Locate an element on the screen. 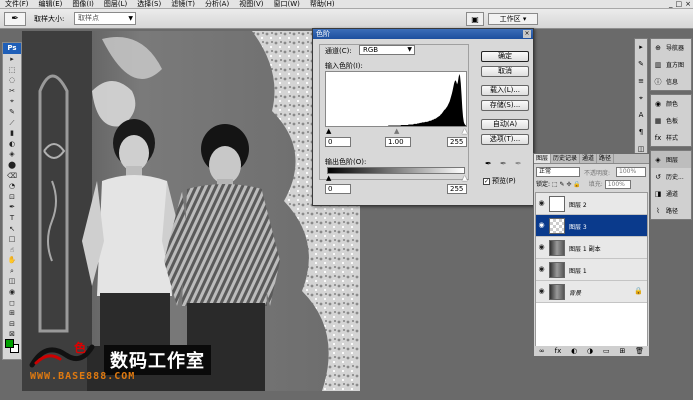  tool-button-icon: ⌖ is located at coordinates (12, 101).